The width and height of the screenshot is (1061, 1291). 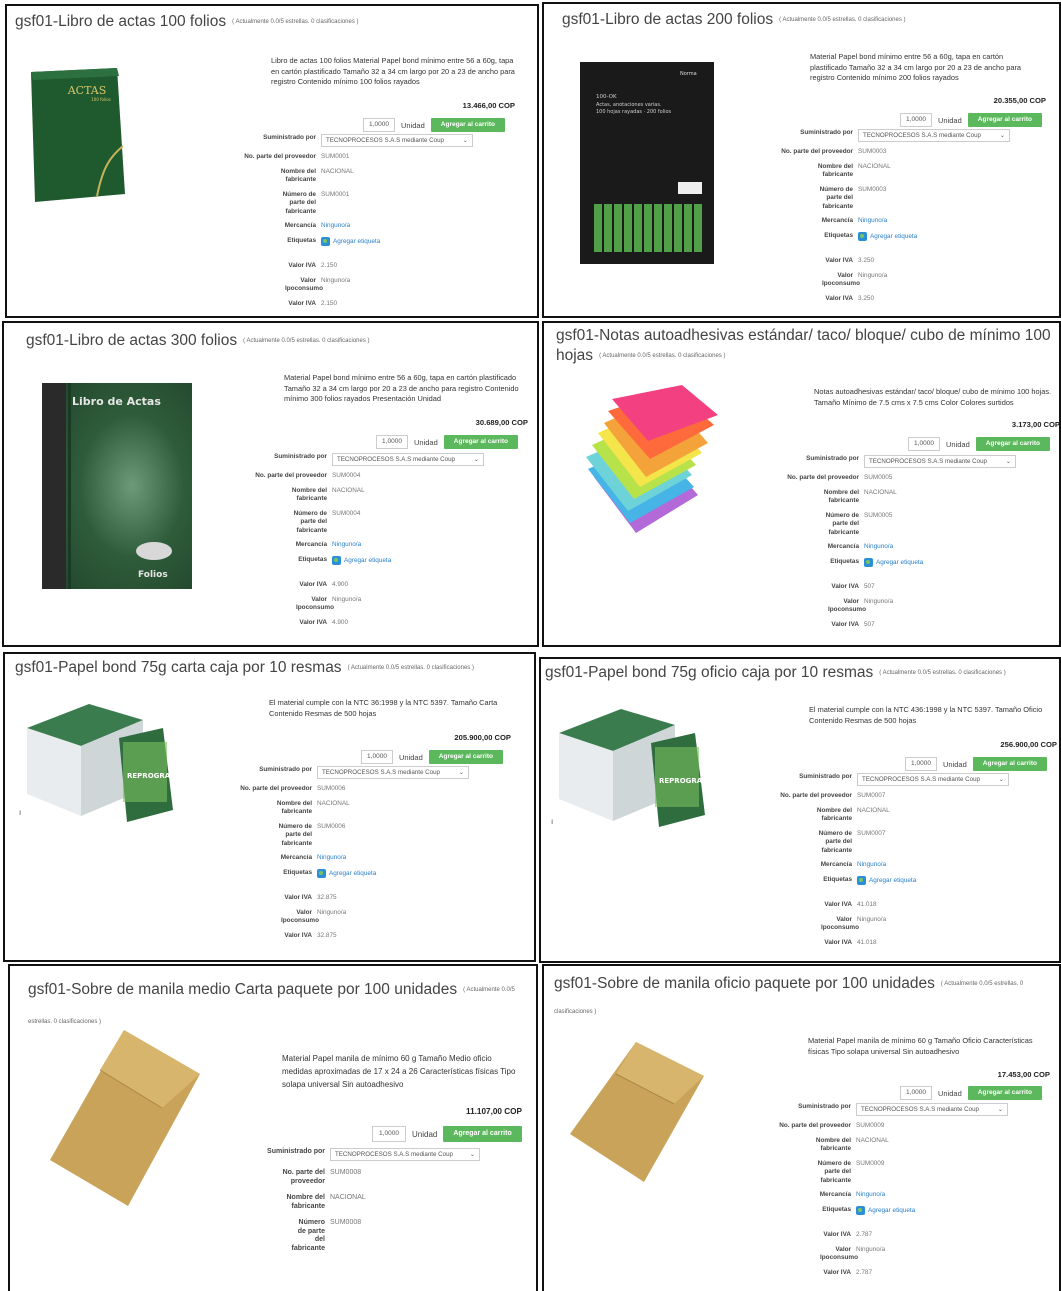 I want to click on svg-text: 100 folios, so click(x=101, y=99).